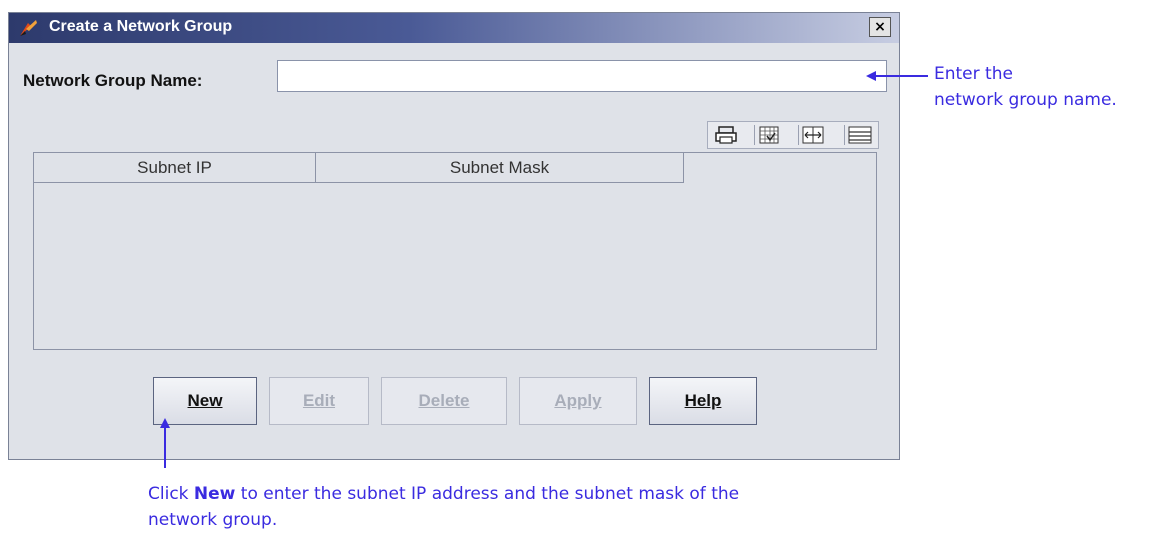 This screenshot has width=1156, height=534. Describe the element at coordinates (171, 494) in the screenshot. I see `new-hint-prefix: Click` at that location.